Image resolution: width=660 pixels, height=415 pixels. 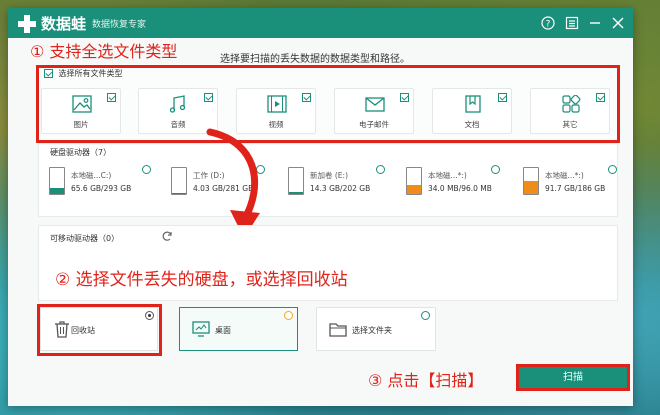 I want to click on annotation-step-2: ② 选择文件丢失的硬盘，或选择回收站, so click(x=201, y=280).